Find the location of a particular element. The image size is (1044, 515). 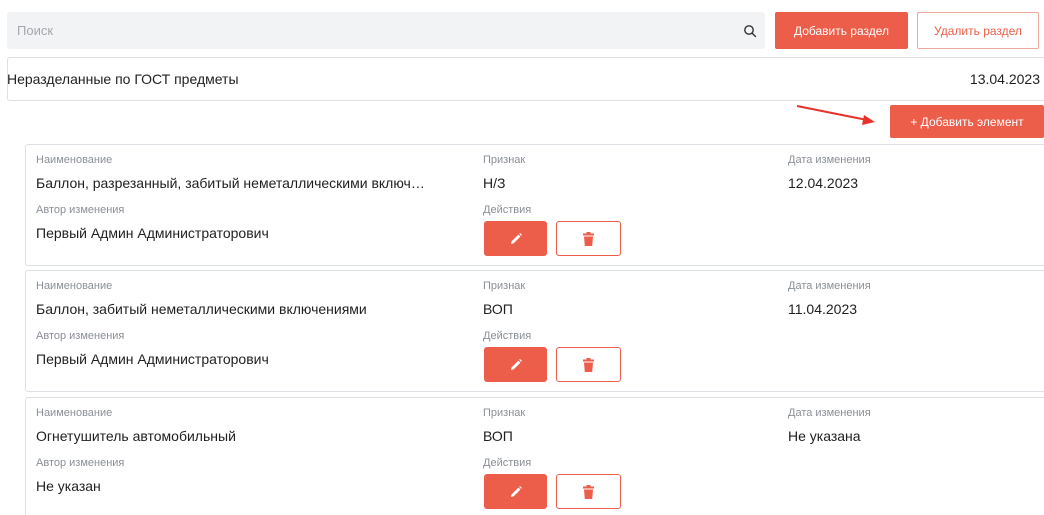

add-section-button: Добавить раздел is located at coordinates (841, 30).